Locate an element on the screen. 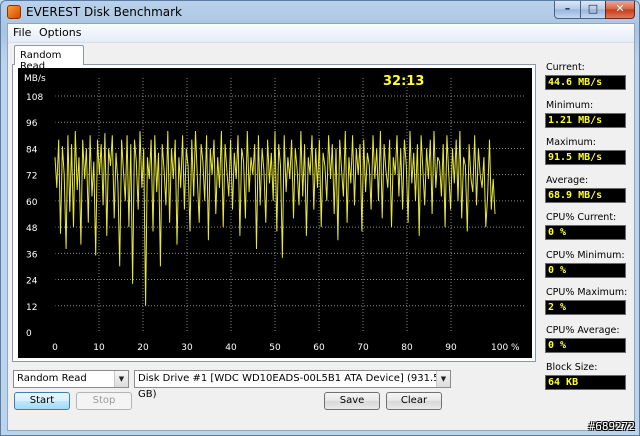 The height and width of the screenshot is (436, 640). stat-value: 91.5 MB/s is located at coordinates (585, 157).